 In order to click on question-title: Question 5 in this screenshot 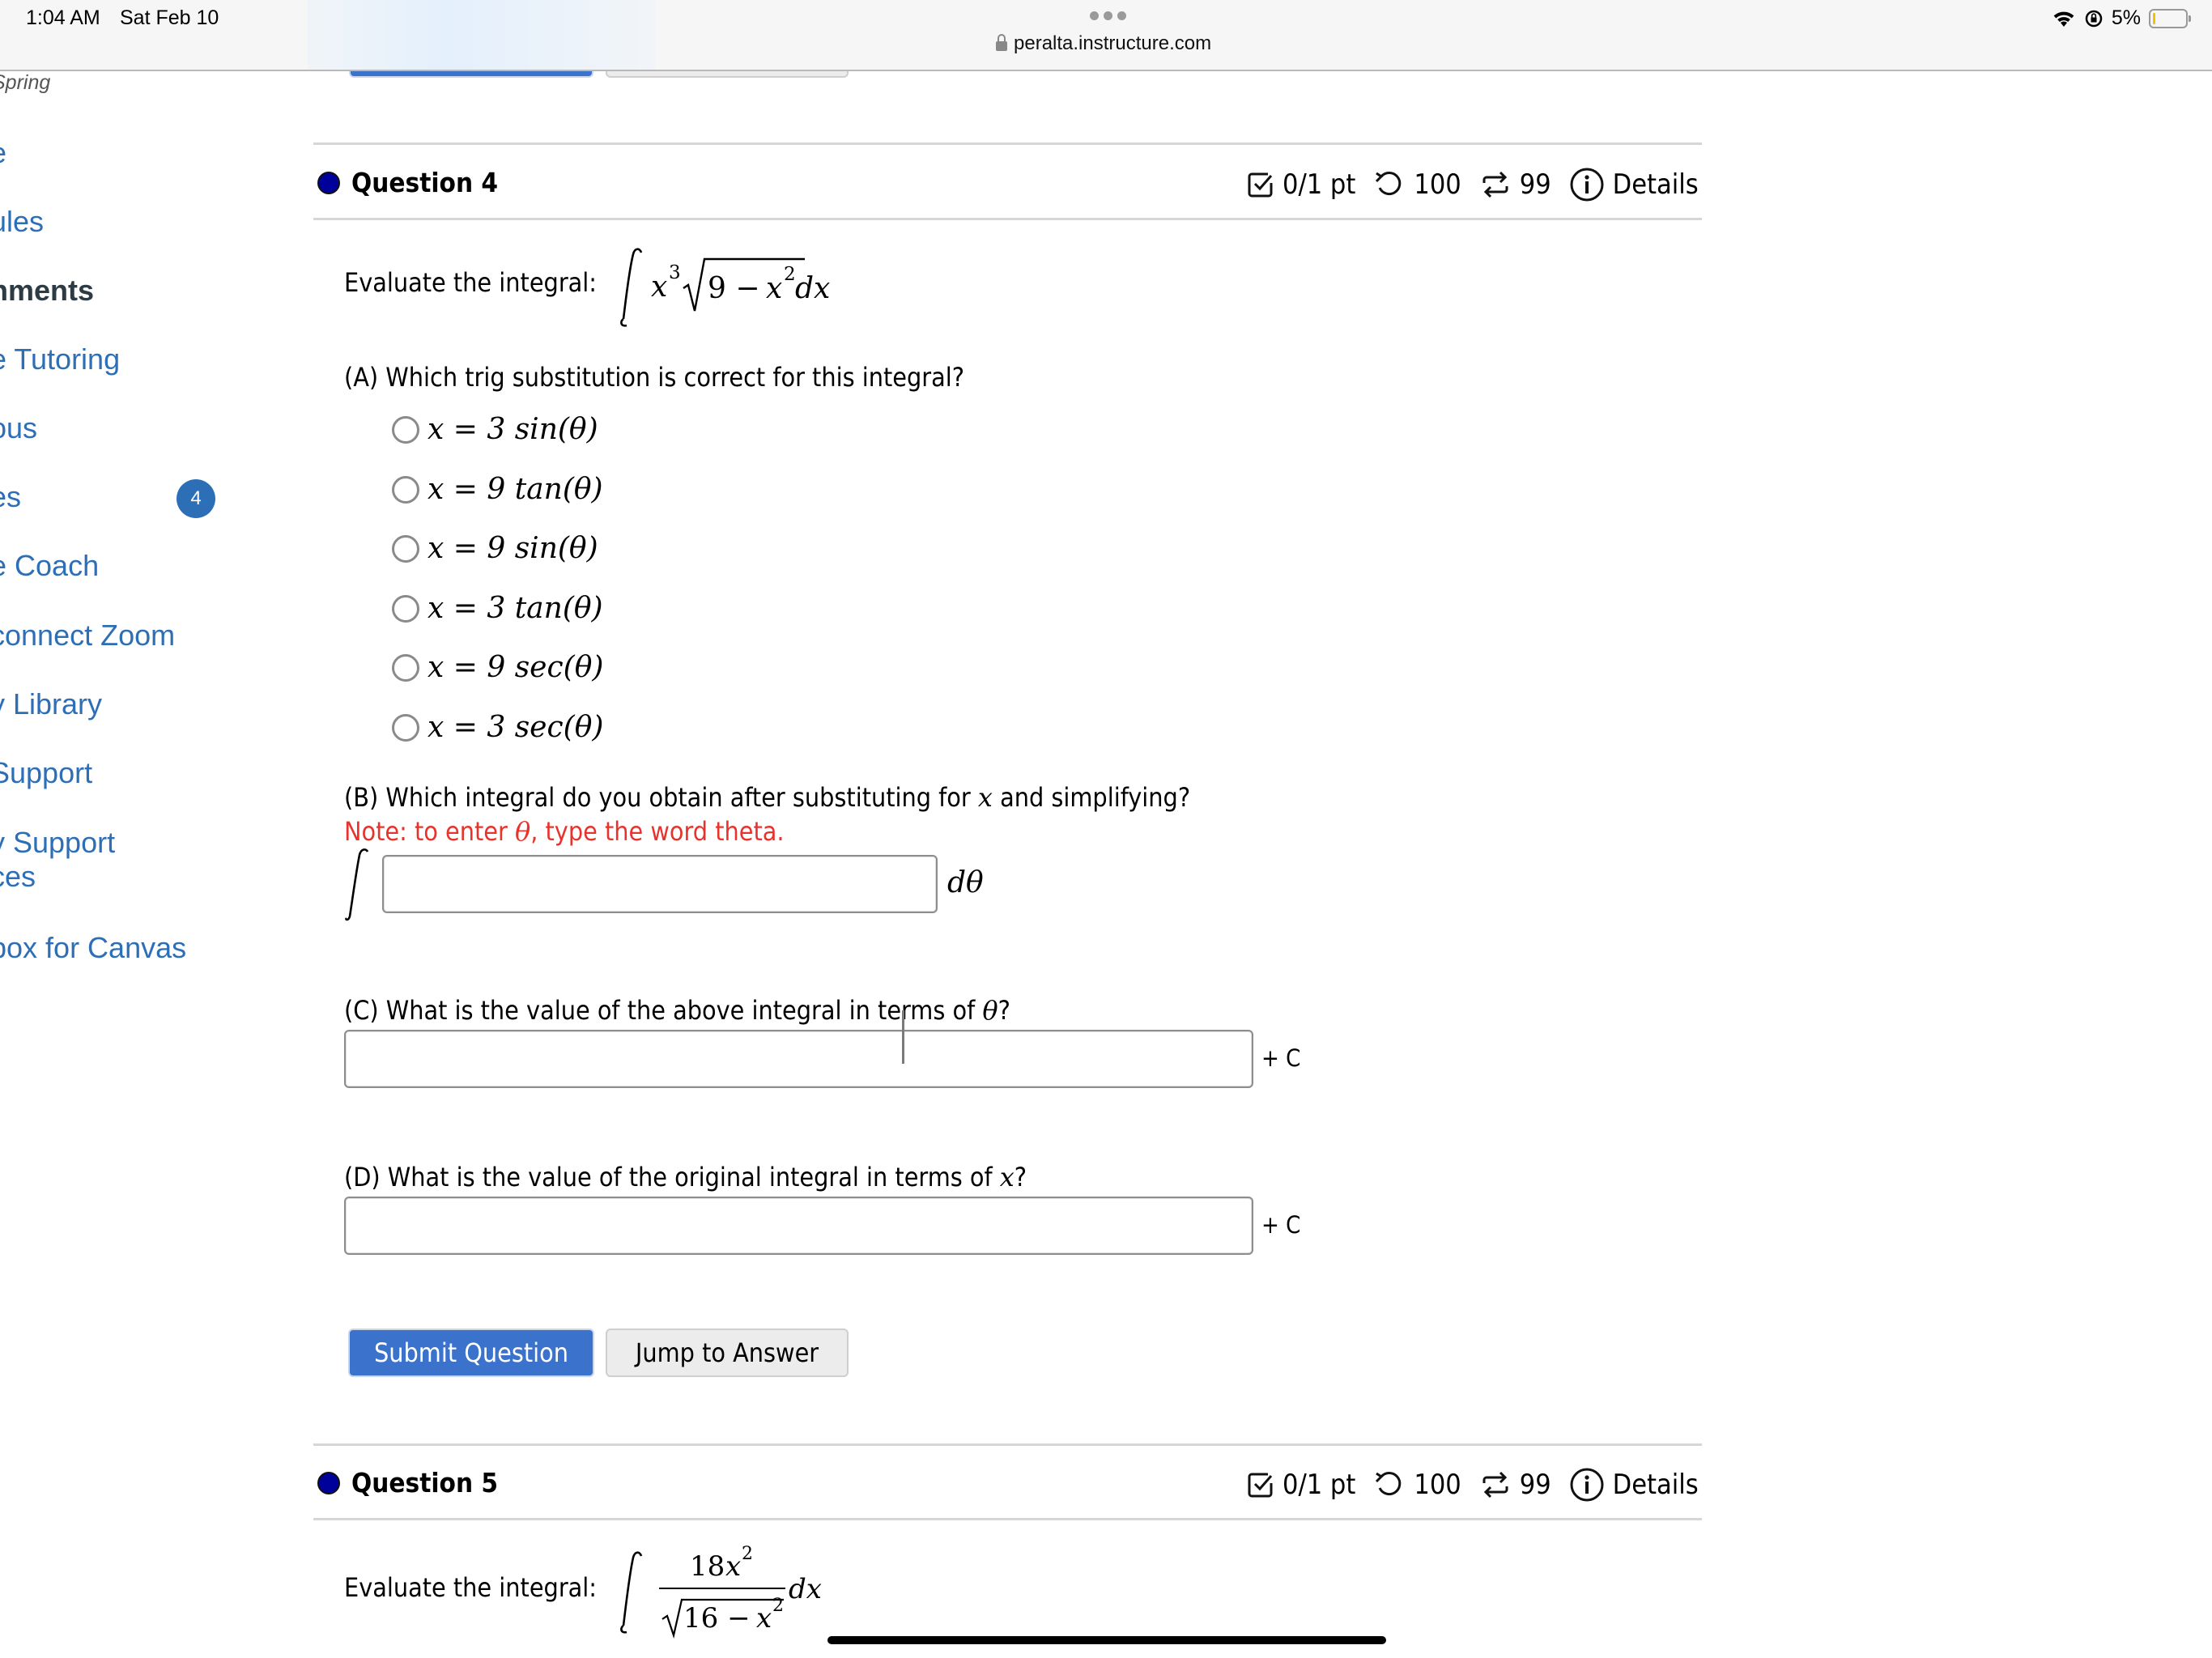, I will do `click(425, 1483)`.